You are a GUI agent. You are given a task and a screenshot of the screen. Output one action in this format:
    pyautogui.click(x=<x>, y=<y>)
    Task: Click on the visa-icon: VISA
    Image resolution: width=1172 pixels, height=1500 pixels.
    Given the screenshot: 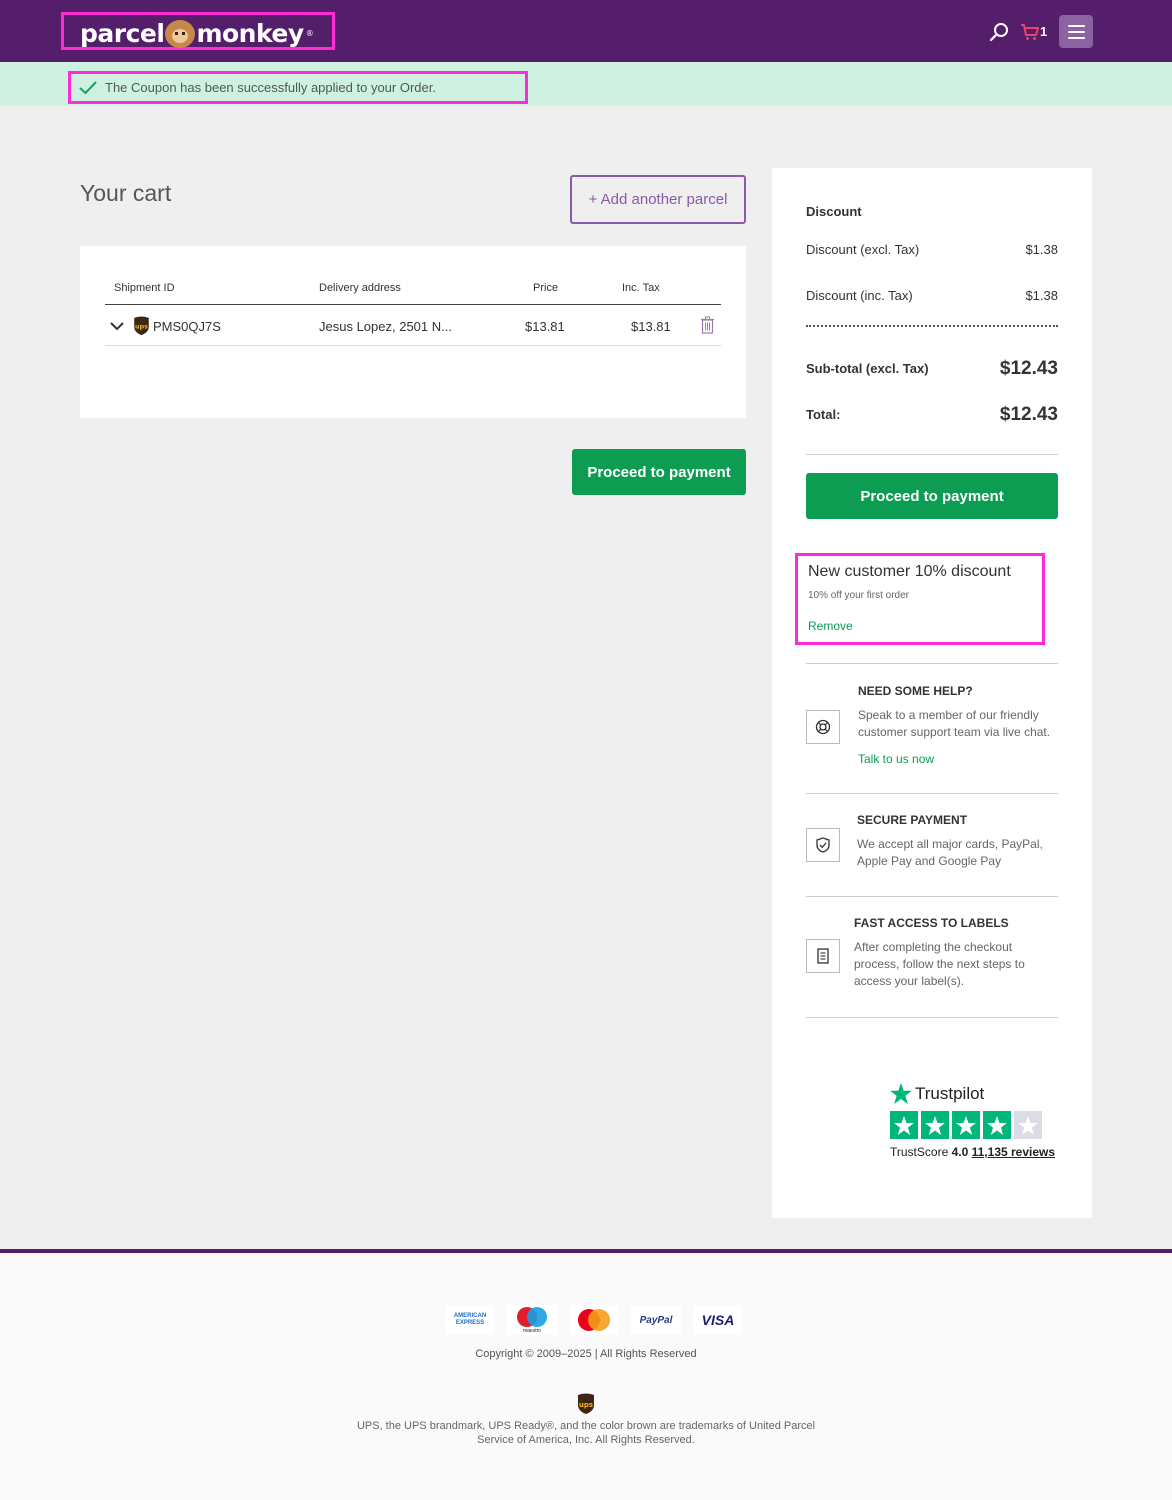 What is the action you would take?
    pyautogui.click(x=718, y=1320)
    